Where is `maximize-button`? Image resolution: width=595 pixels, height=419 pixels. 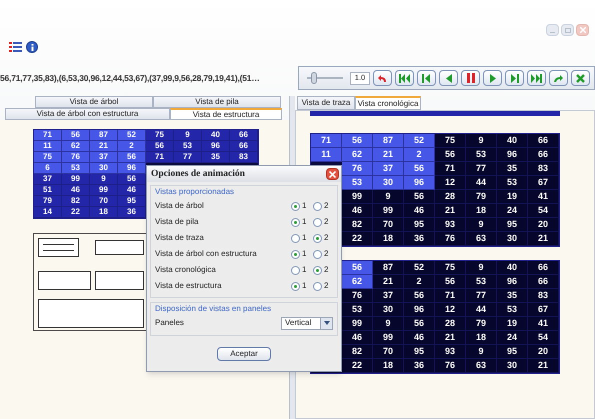
maximize-button is located at coordinates (567, 30).